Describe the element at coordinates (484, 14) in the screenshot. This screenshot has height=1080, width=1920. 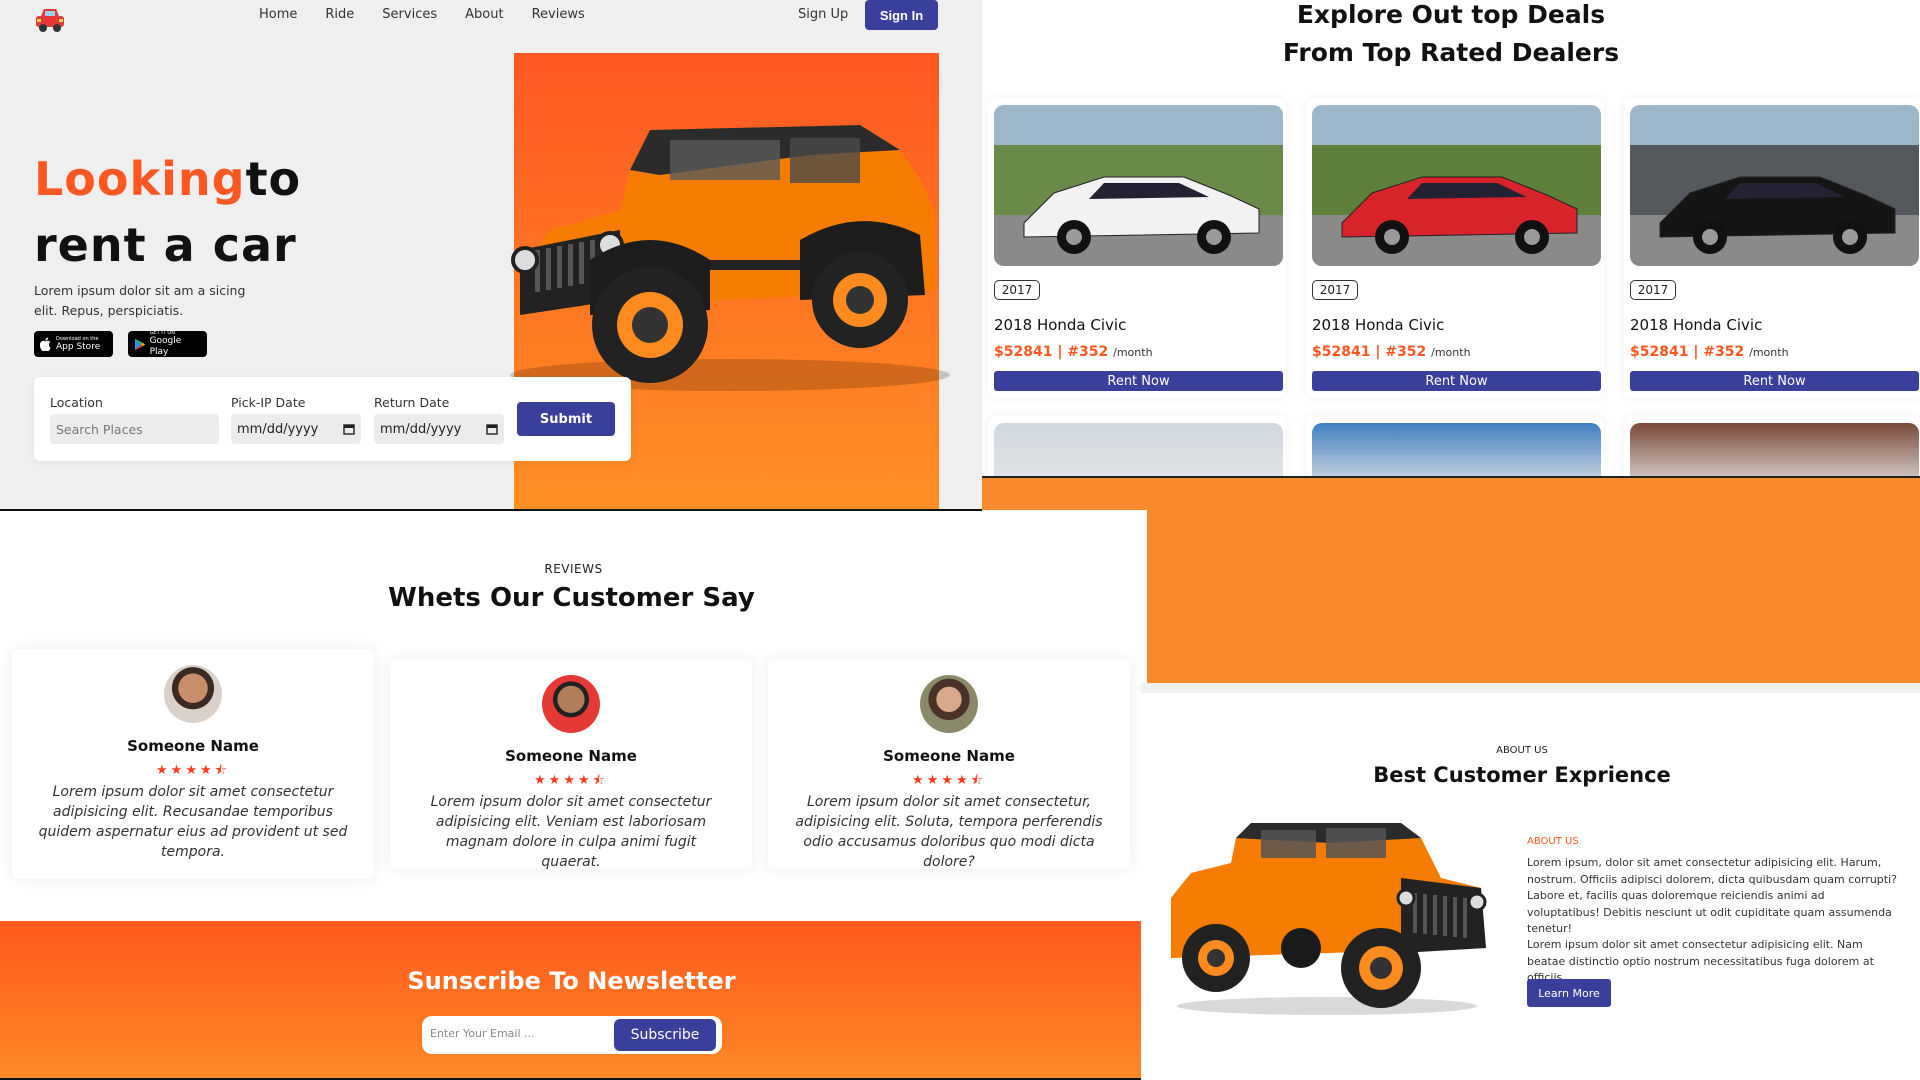
I see `nav-about: About` at that location.